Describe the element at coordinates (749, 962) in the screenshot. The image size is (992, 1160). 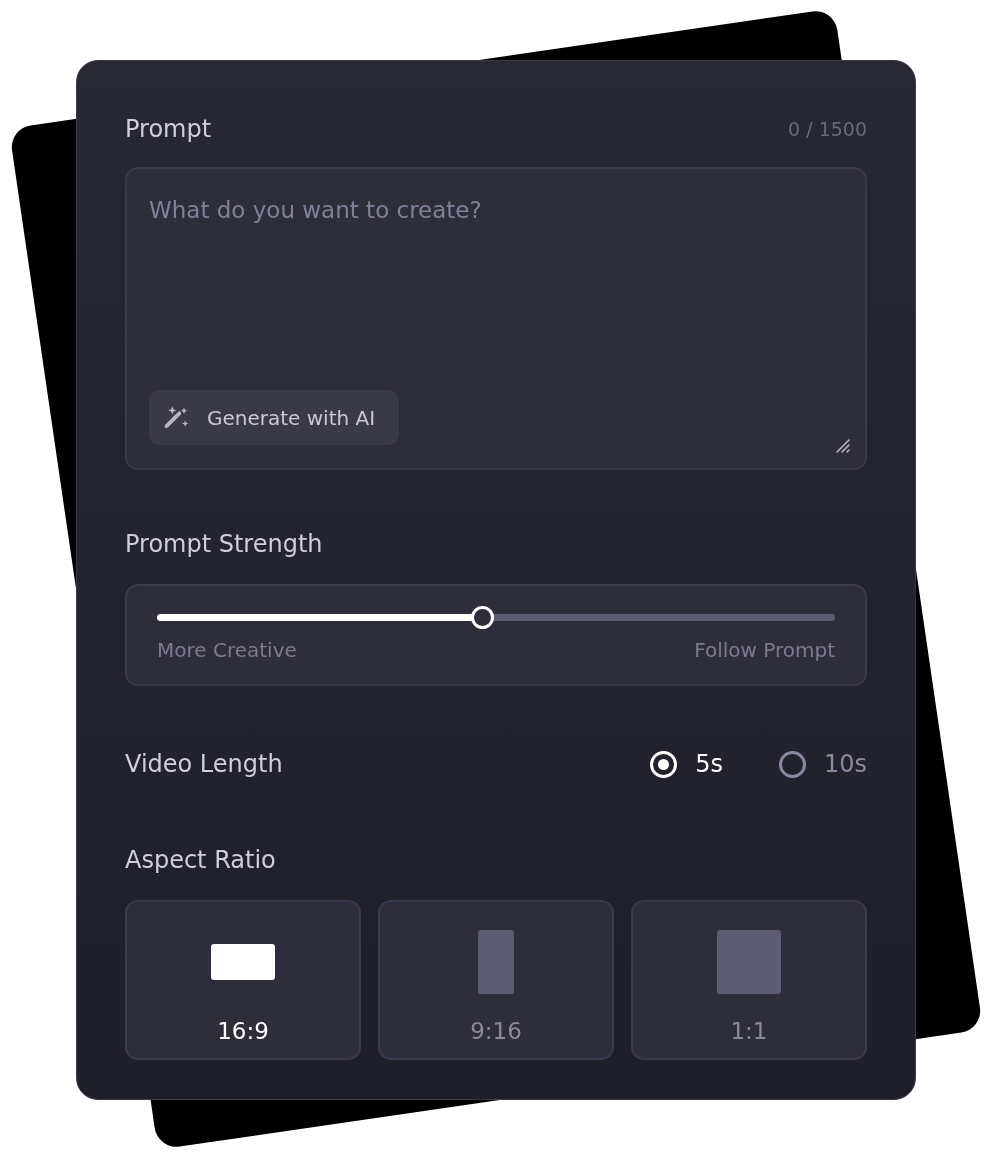
I see `square-icon` at that location.